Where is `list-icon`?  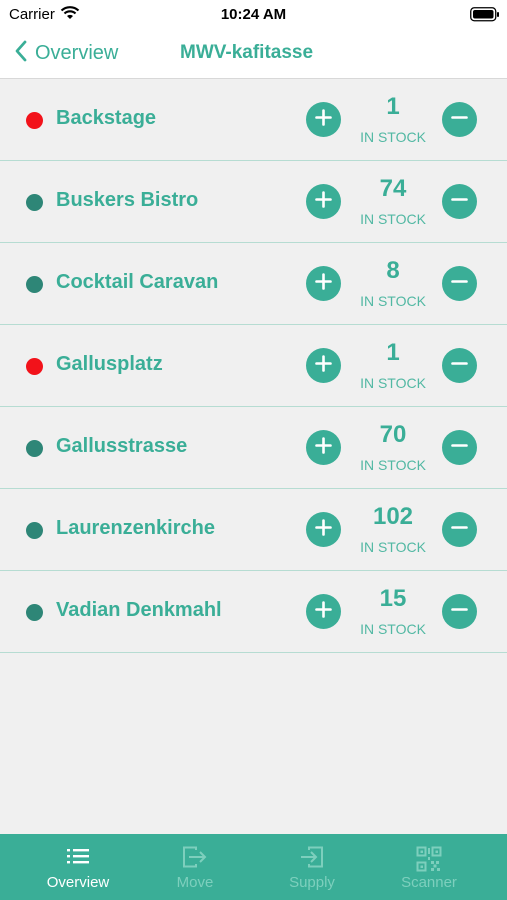
list-icon is located at coordinates (78, 858).